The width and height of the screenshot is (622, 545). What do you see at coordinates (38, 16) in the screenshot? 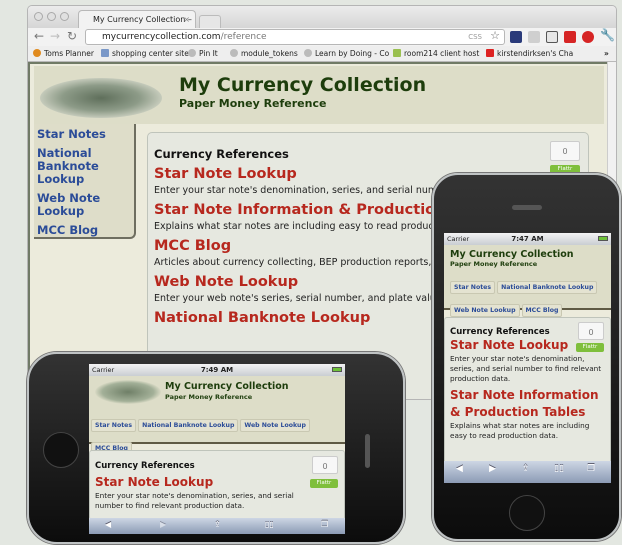
I see `close-window-button` at bounding box center [38, 16].